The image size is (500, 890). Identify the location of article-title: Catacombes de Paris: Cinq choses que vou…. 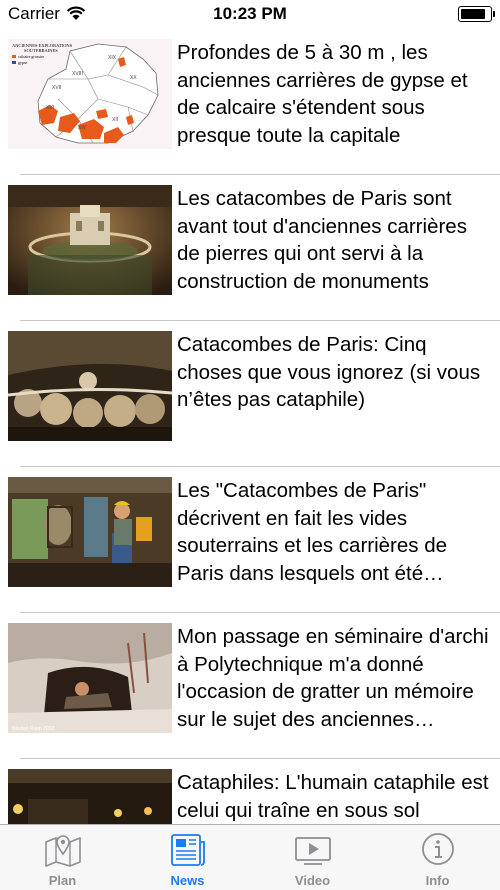
(329, 372).